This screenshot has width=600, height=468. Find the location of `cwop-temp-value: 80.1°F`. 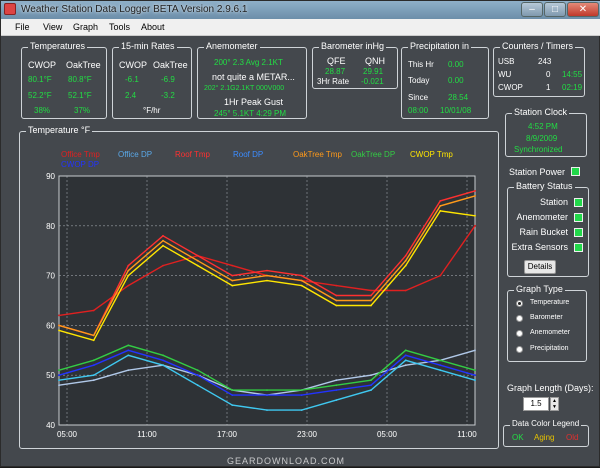

cwop-temp-value: 80.1°F is located at coordinates (40, 79).